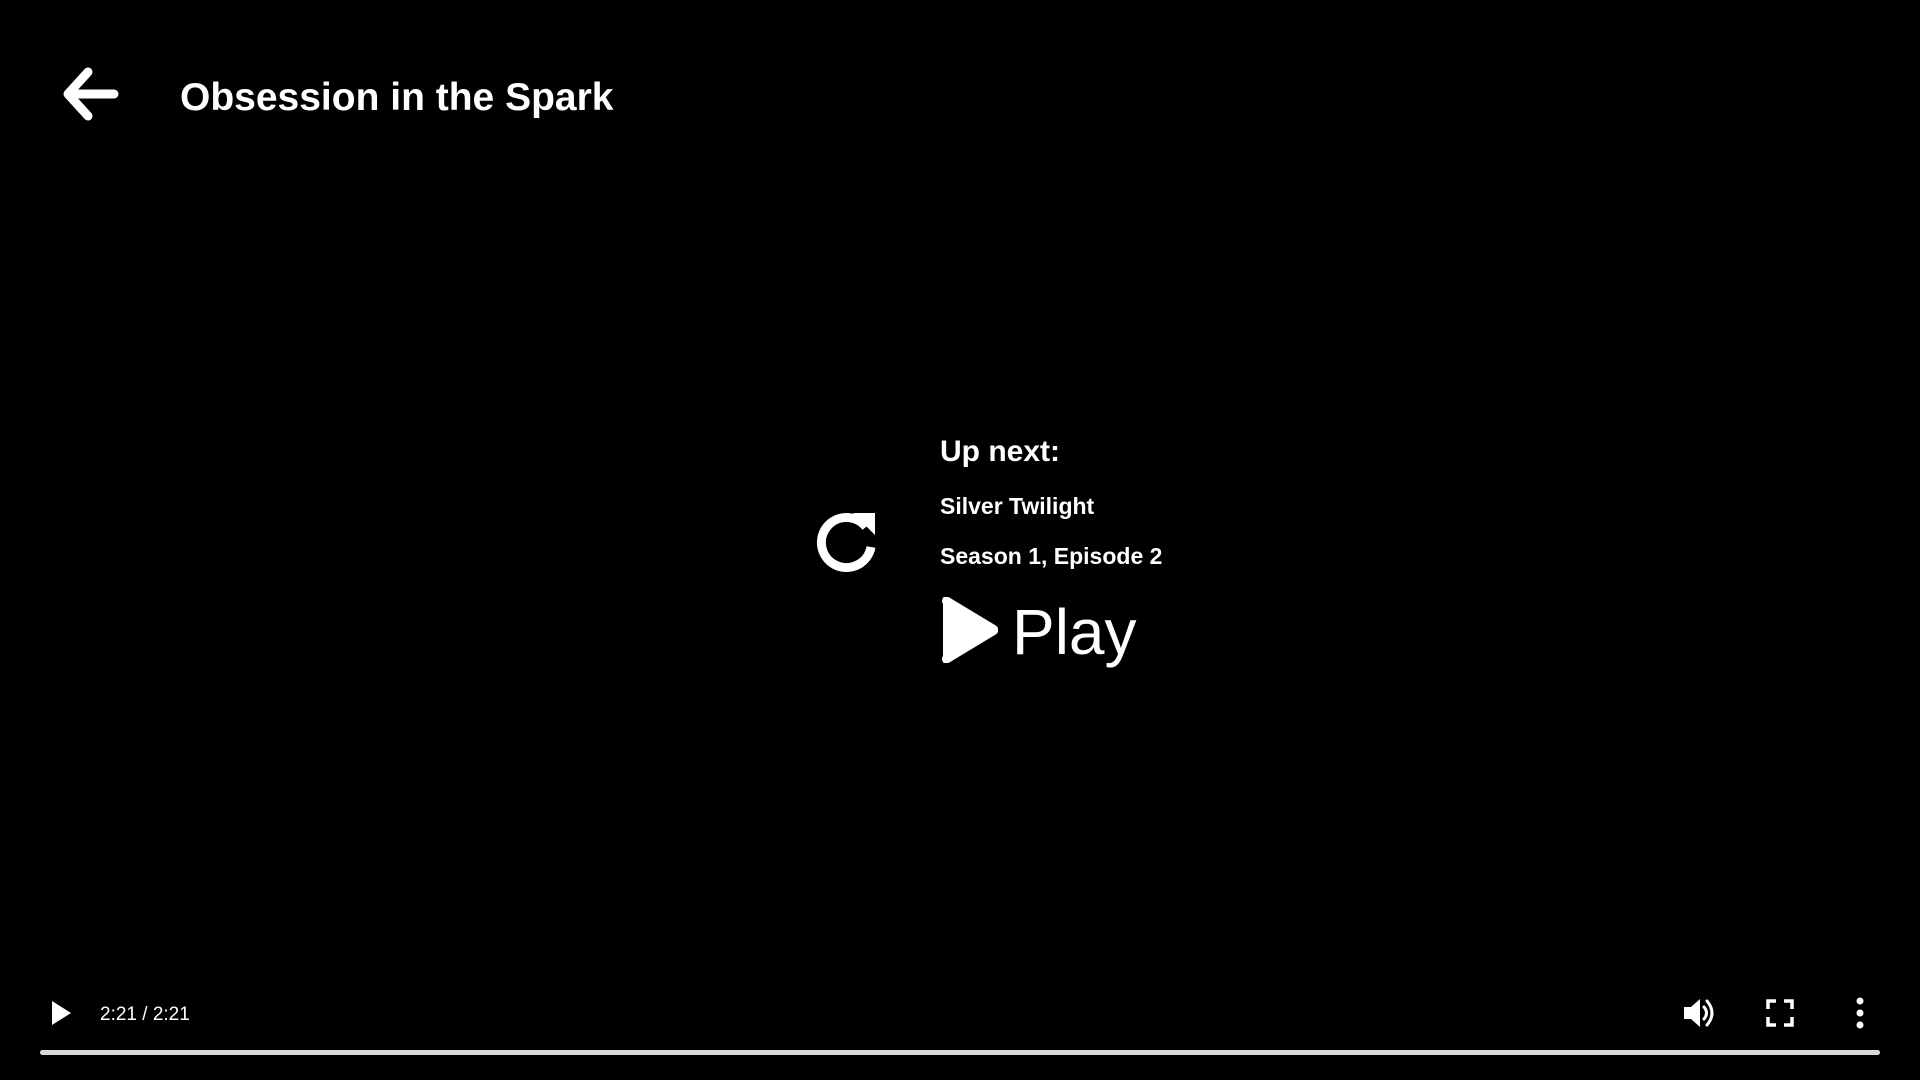 This screenshot has width=1920, height=1080. What do you see at coordinates (1051, 556) in the screenshot?
I see `next-episode-meta: Season 1, Episode 2` at bounding box center [1051, 556].